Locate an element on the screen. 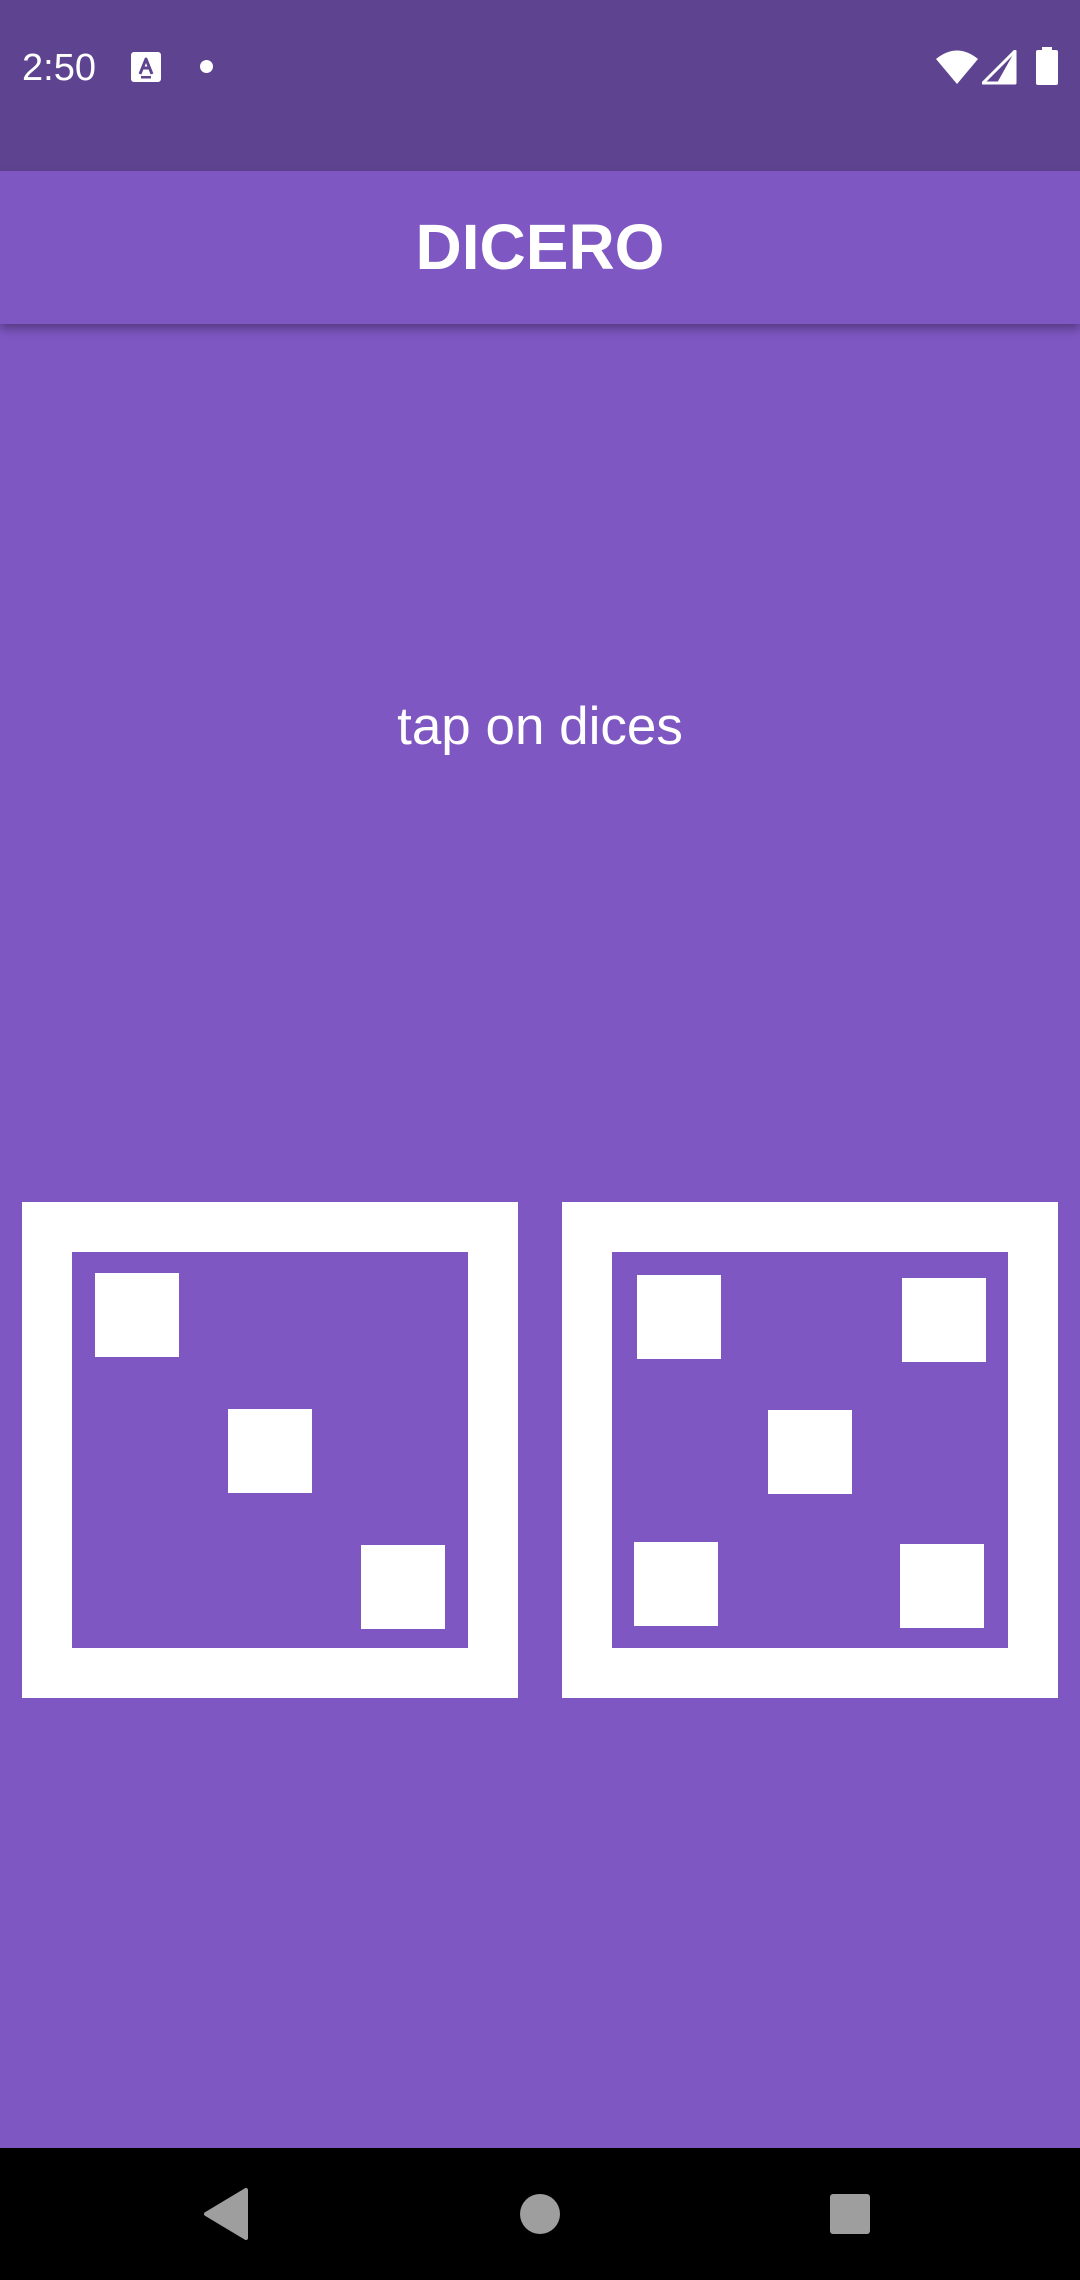 The image size is (1080, 2280). app-bar: DICERO is located at coordinates (540, 247).